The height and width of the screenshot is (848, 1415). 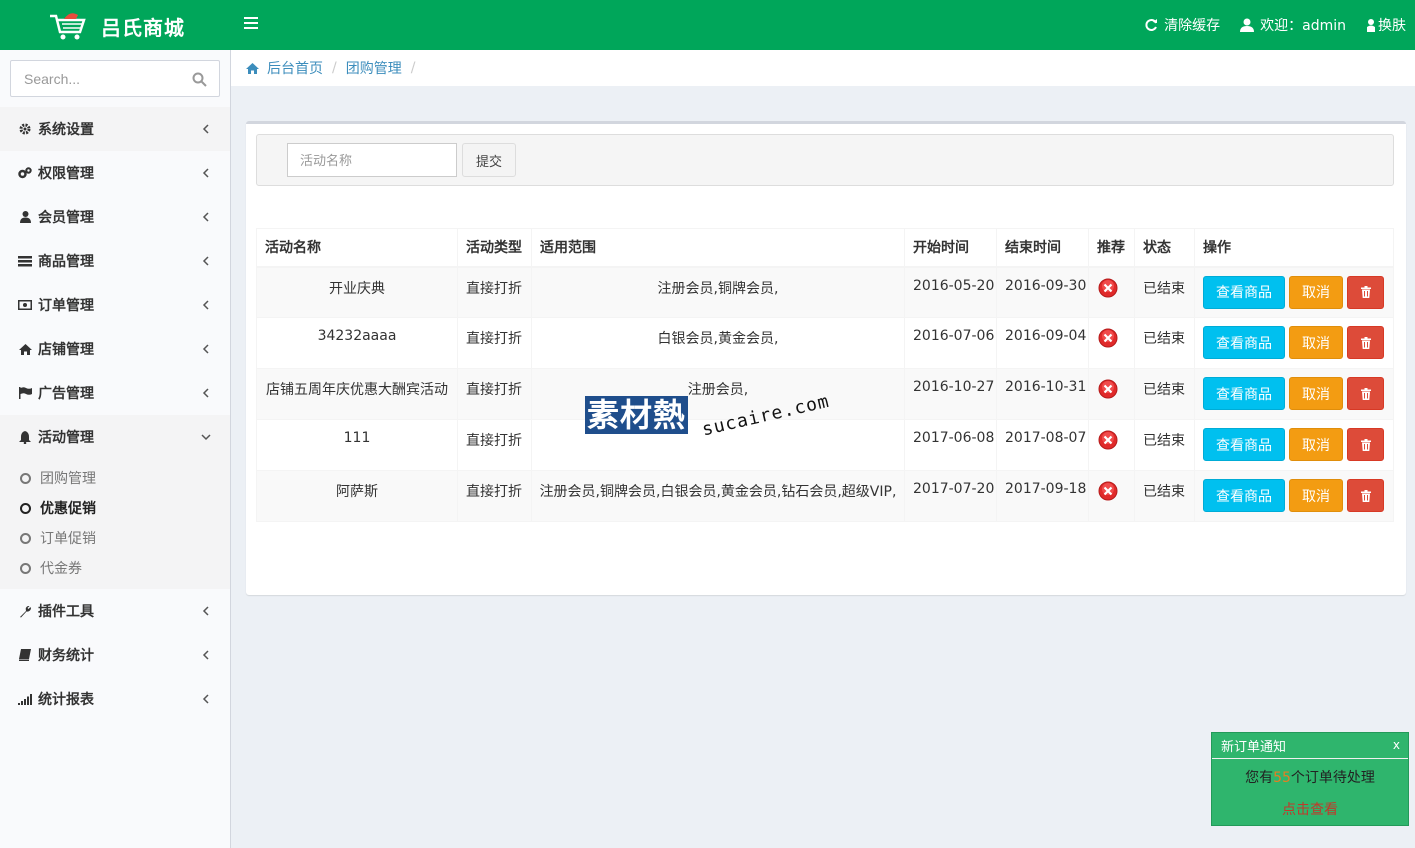 I want to click on user-menu: 欢迎：admin, so click(x=1293, y=25).